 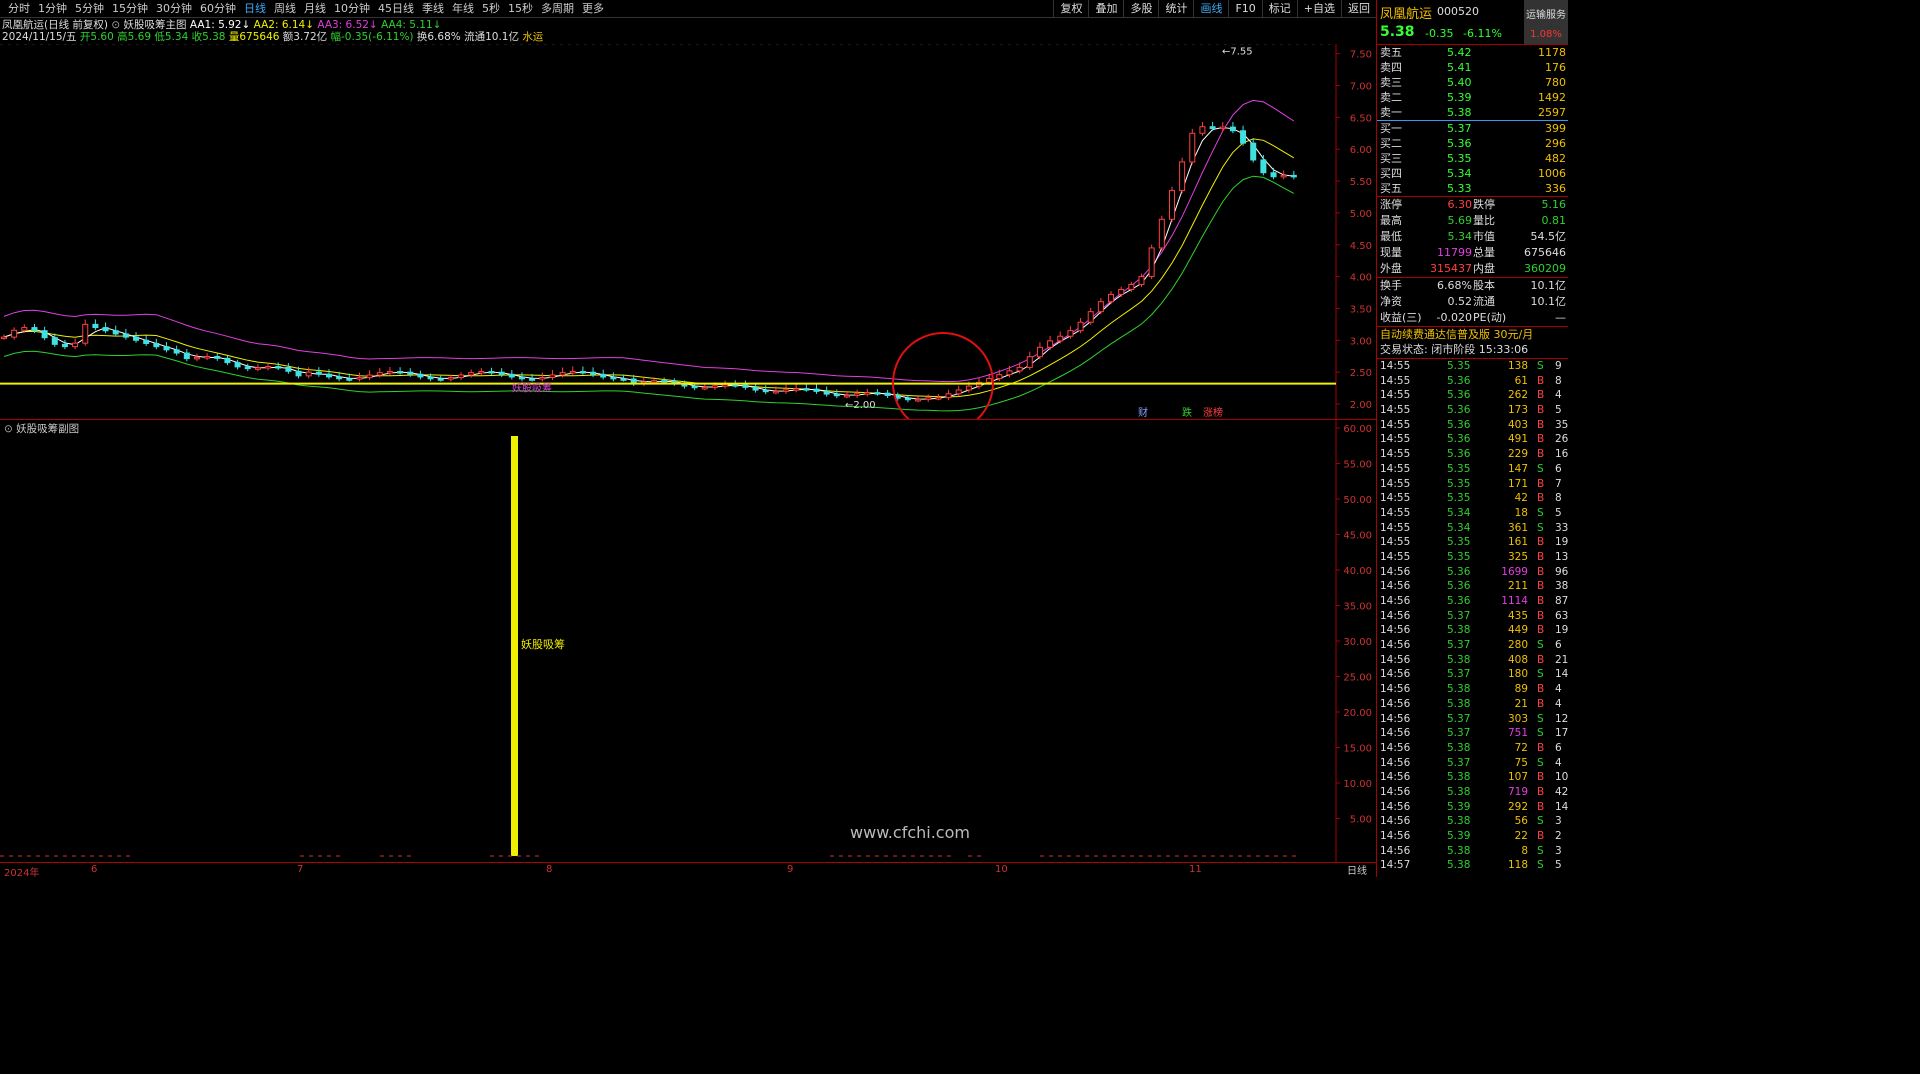 What do you see at coordinates (491, 9) in the screenshot?
I see `period-tab: 5秒` at bounding box center [491, 9].